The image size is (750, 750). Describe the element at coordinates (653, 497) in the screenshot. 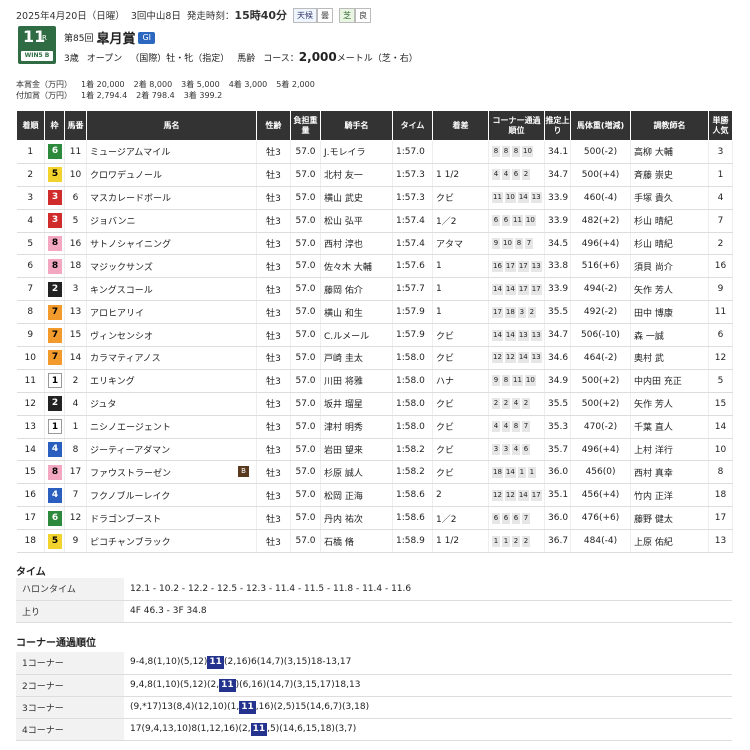

I see `trainer-link: 竹内 正洋` at that location.